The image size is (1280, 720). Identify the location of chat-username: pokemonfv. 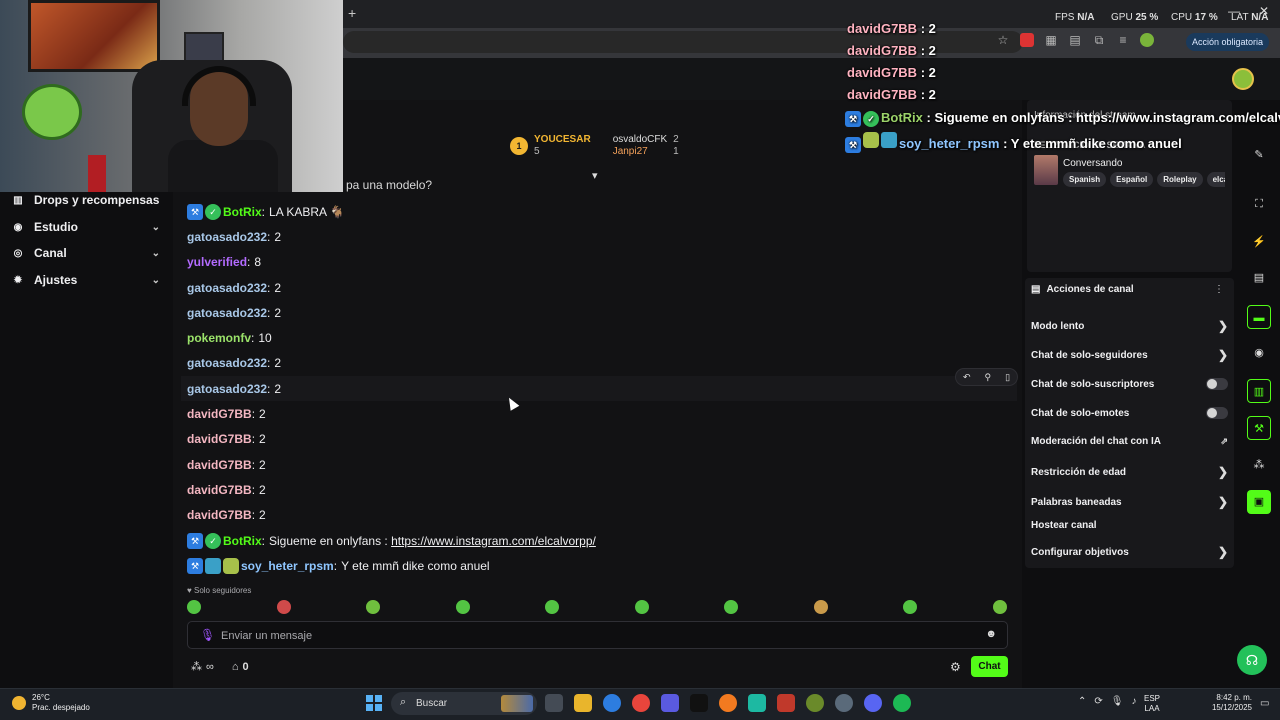
(219, 338).